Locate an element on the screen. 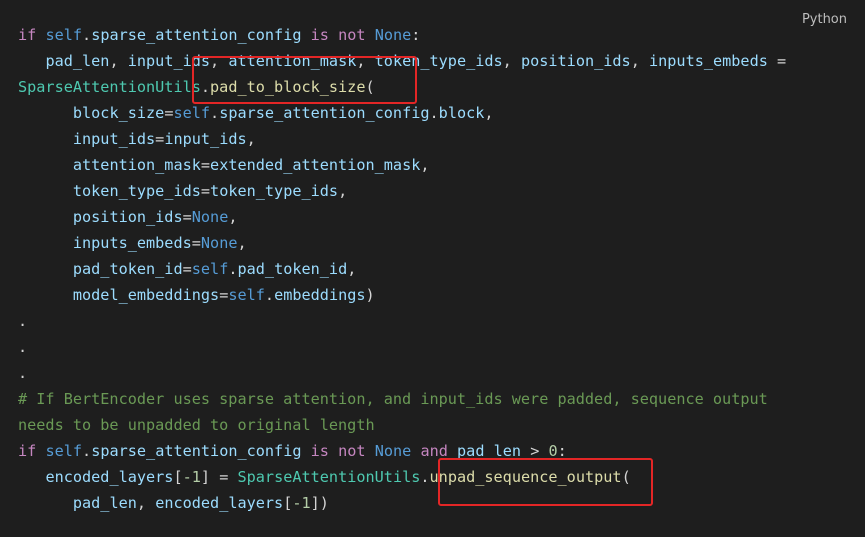 The height and width of the screenshot is (537, 865). code-line: token_type_ids=token_type_ids, is located at coordinates (406, 191).